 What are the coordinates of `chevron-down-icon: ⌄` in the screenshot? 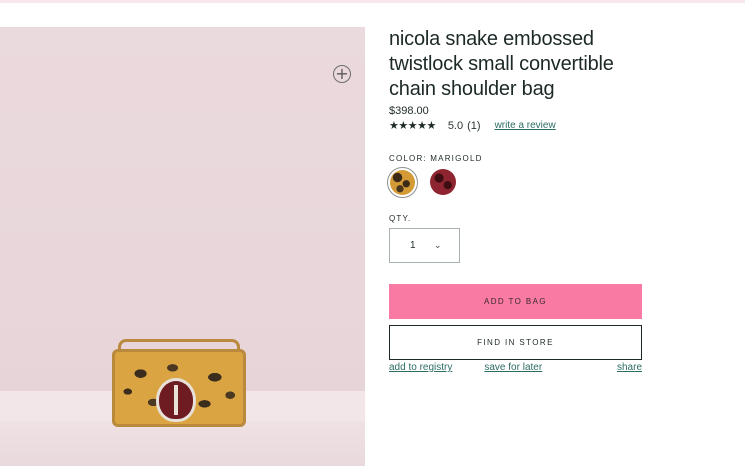 It's located at (438, 245).